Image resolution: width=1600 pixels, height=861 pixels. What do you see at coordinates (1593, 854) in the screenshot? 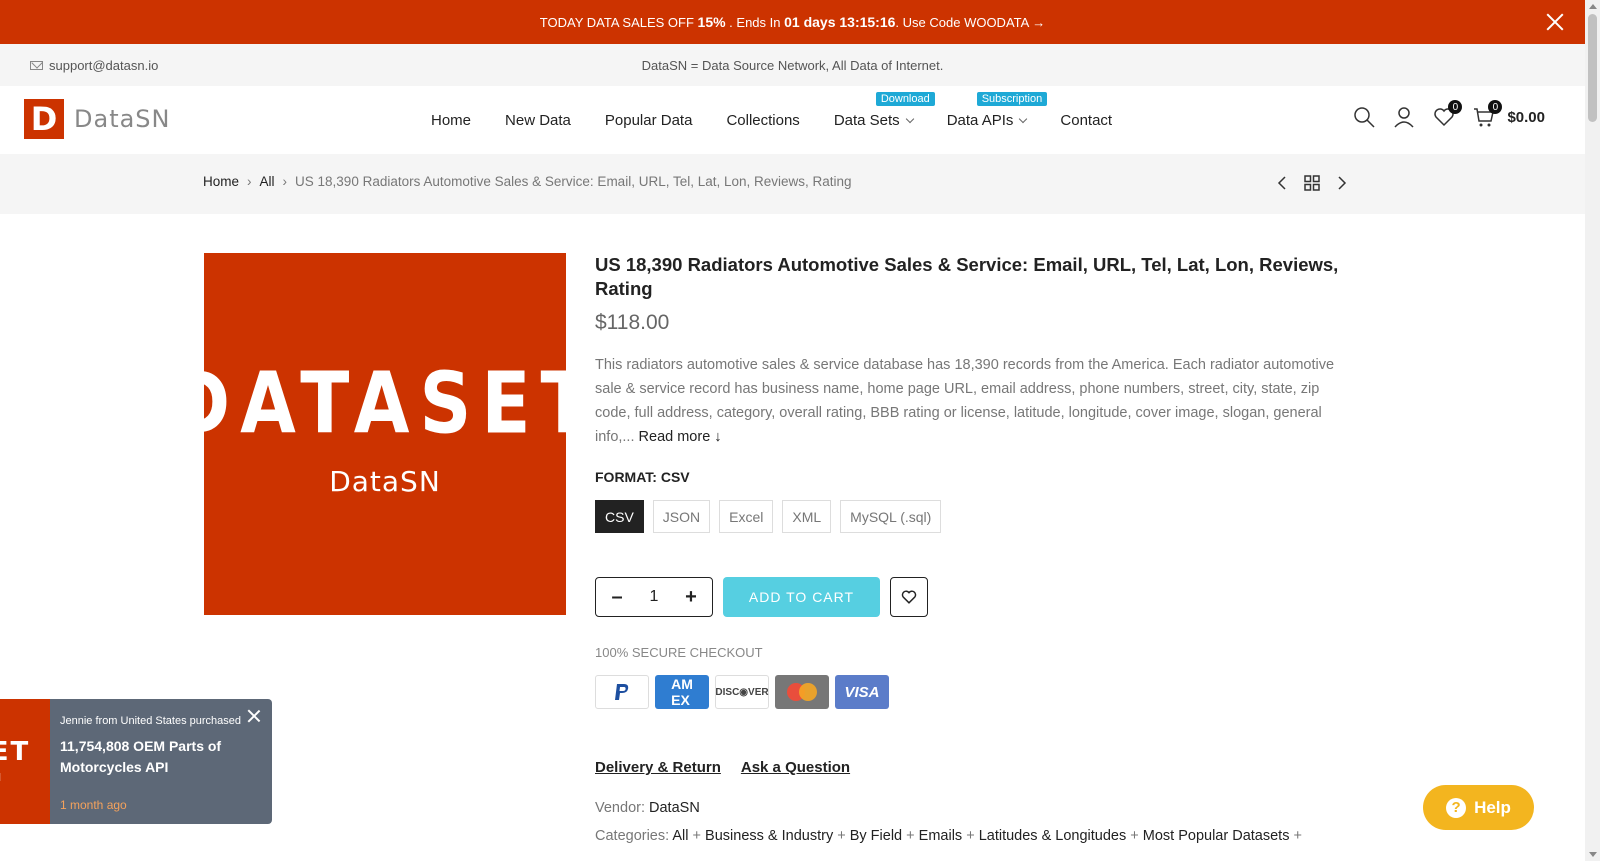
I see `scroll-down-icon` at bounding box center [1593, 854].